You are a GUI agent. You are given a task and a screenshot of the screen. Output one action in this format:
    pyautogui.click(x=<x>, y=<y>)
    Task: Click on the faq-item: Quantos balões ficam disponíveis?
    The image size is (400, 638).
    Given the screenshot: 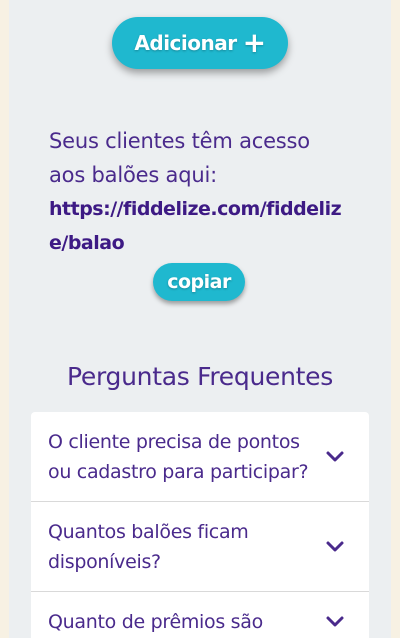 What is the action you would take?
    pyautogui.click(x=200, y=547)
    